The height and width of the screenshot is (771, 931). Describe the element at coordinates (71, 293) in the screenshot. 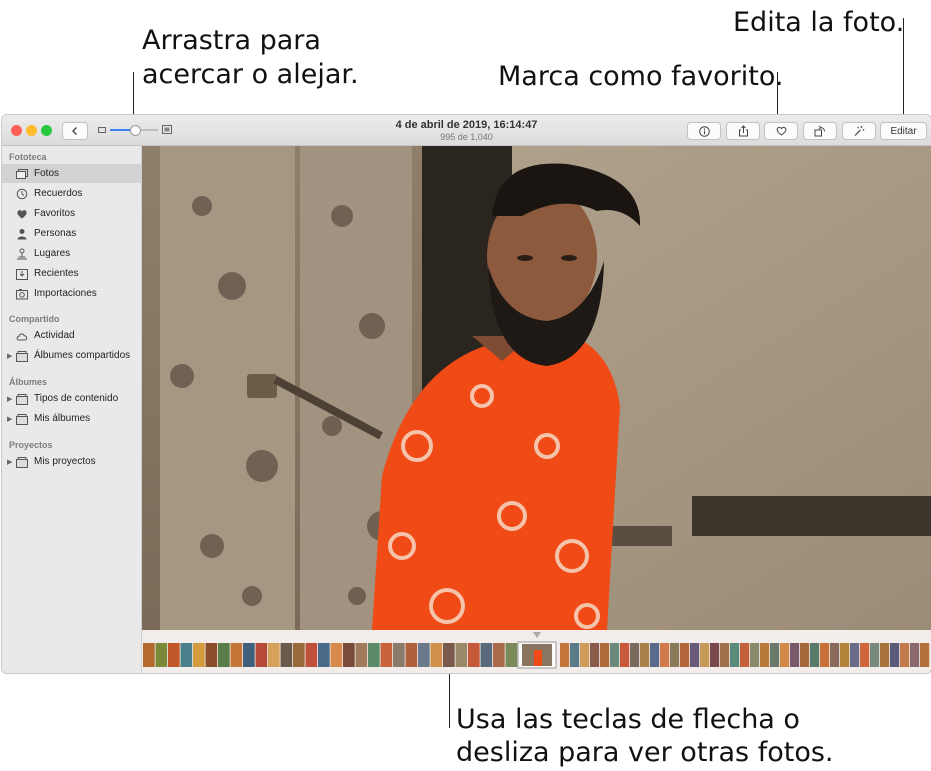

I see `sidebar-item-importaciones: Importaciones` at that location.